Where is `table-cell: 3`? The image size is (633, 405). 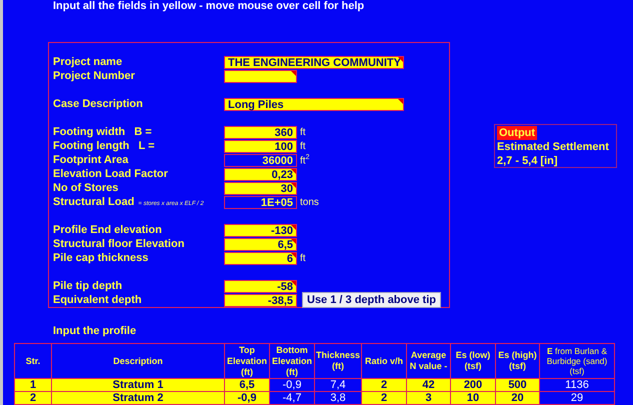 table-cell: 3 is located at coordinates (428, 398).